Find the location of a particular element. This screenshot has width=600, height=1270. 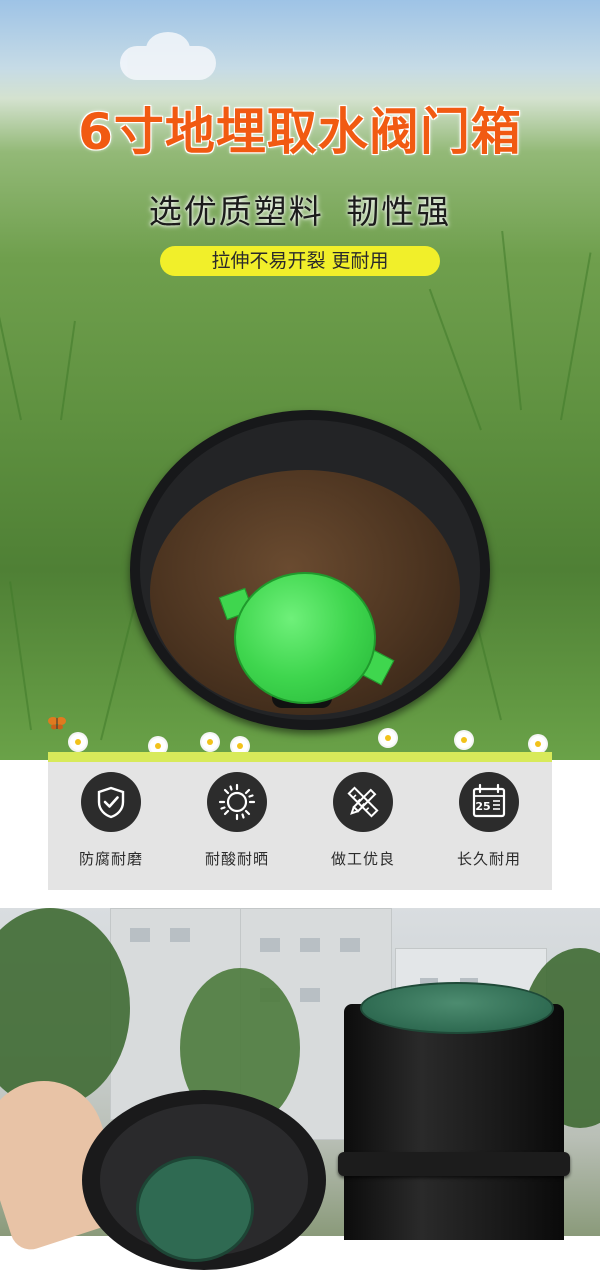

feature-item: 做工优良 is located at coordinates (363, 820).